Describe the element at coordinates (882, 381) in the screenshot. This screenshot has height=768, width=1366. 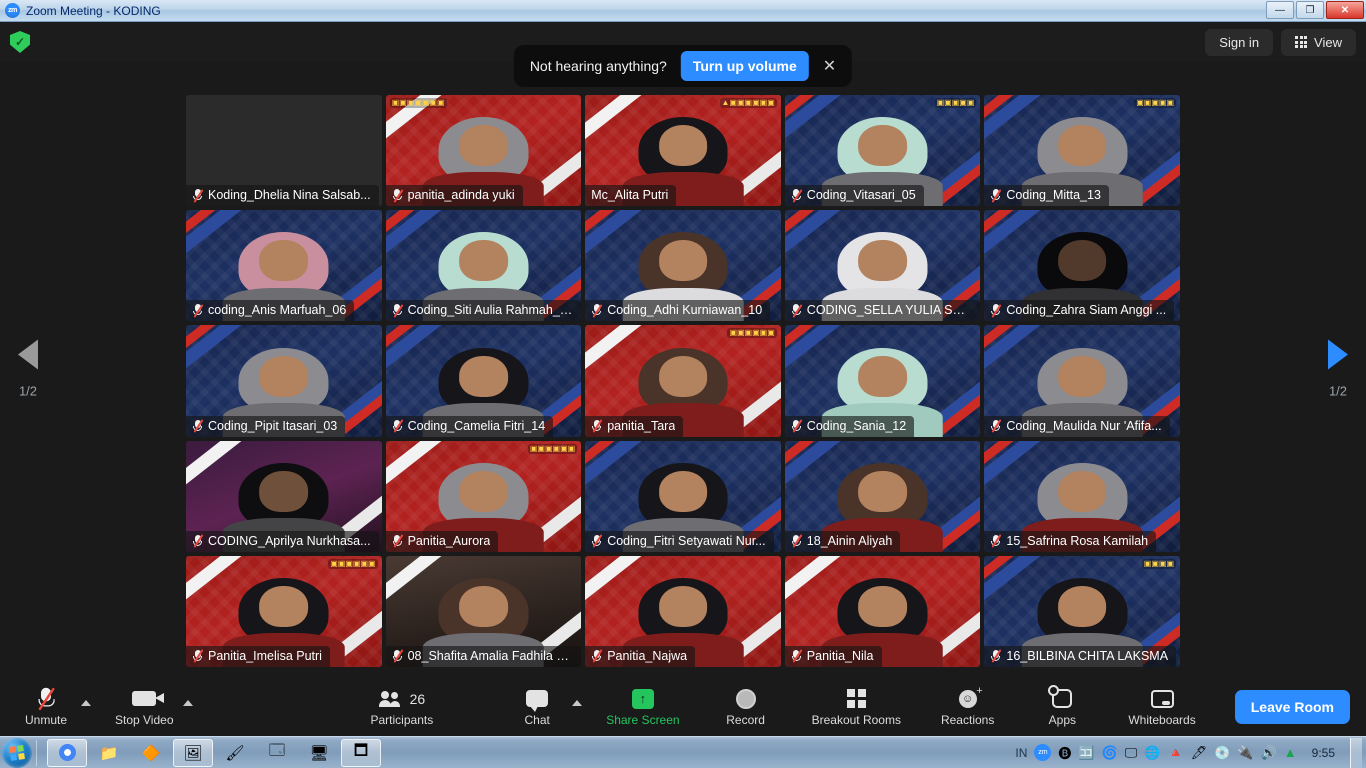
I see `participant-tile: Coding_Sania_12` at that location.